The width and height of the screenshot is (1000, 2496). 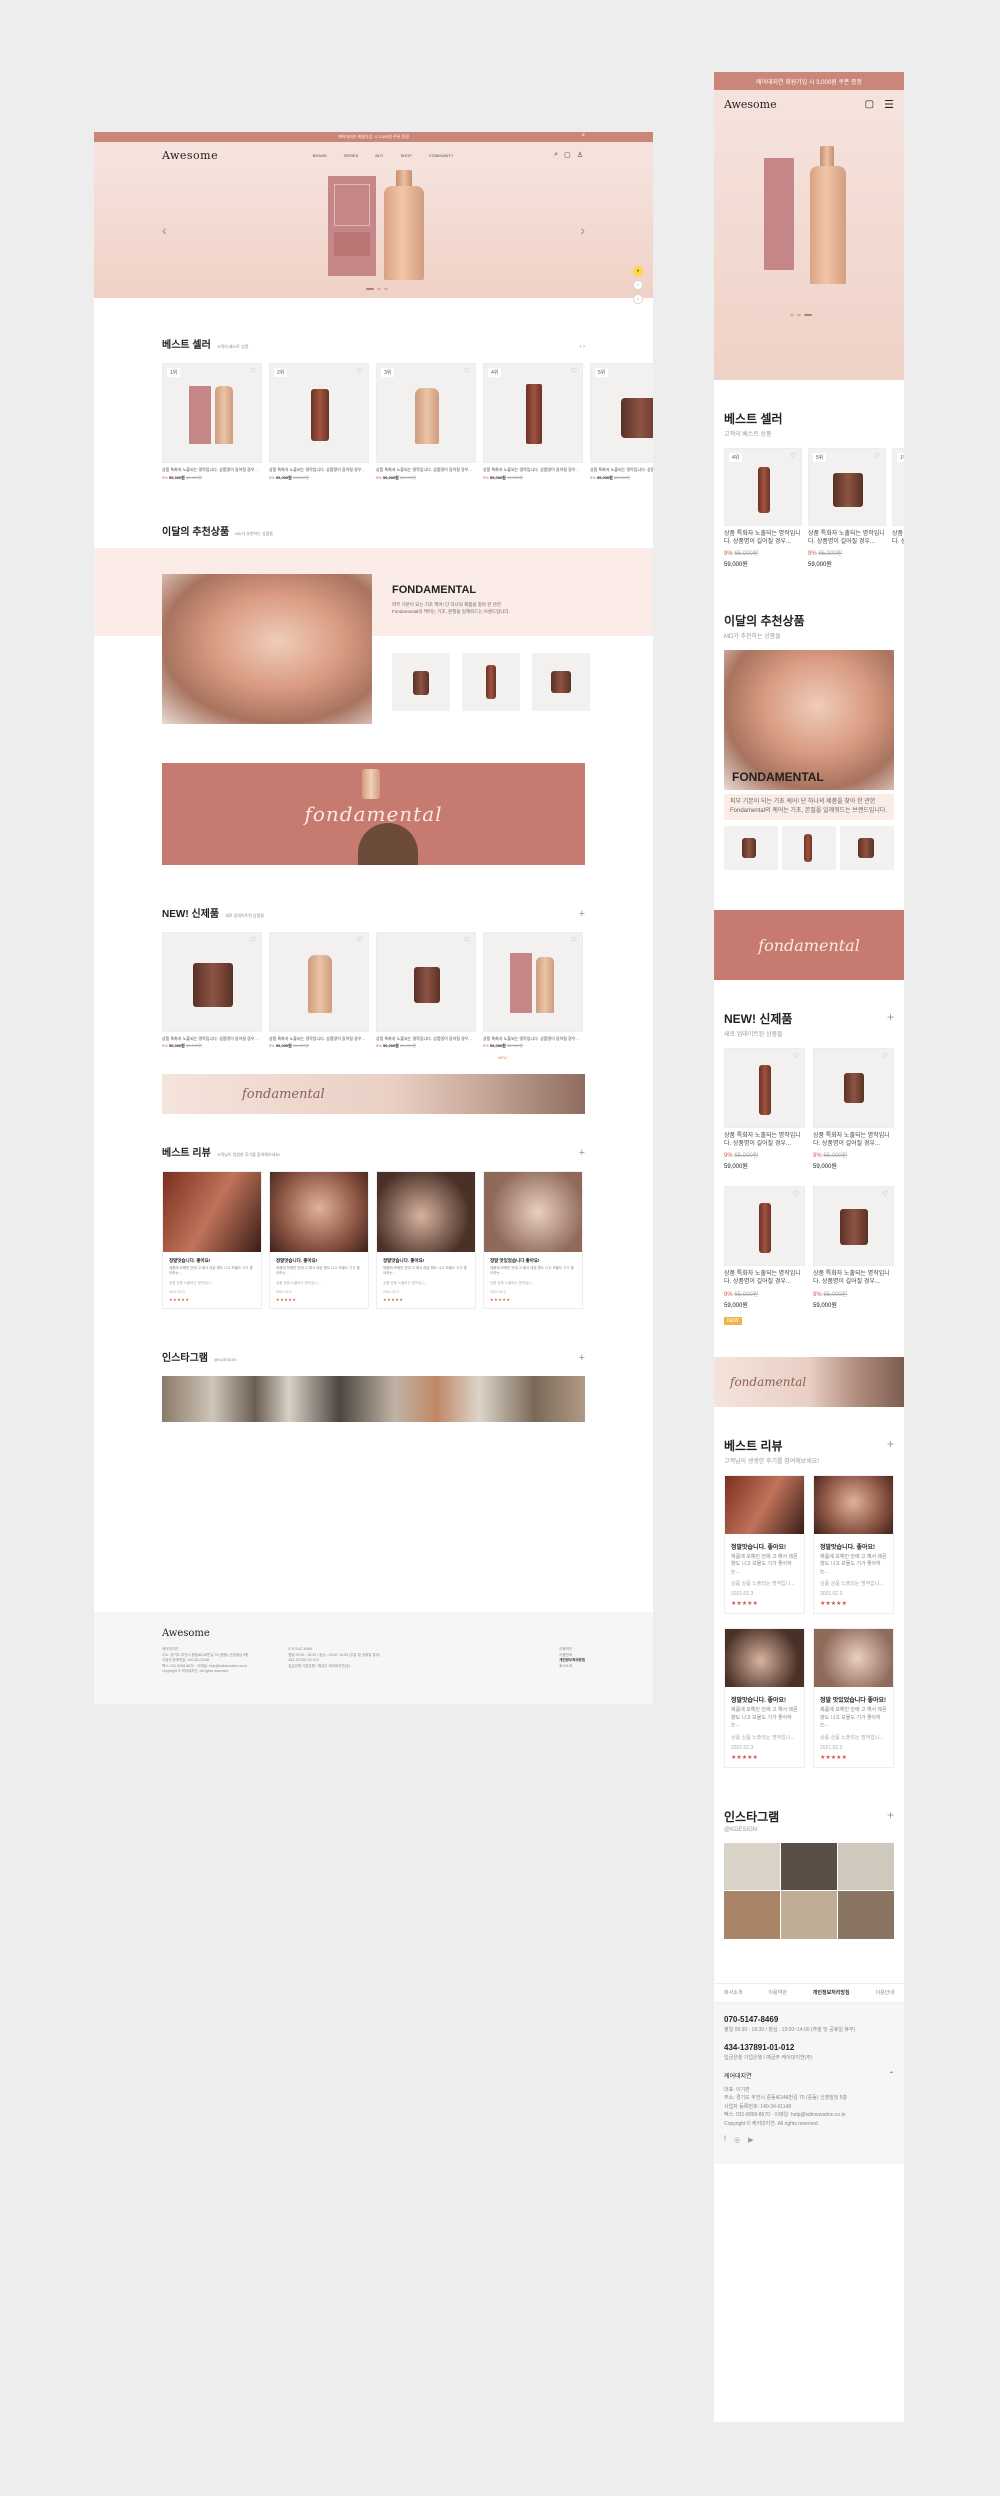 What do you see at coordinates (809, 1024) in the screenshot?
I see `new-products-section: NEW! 신제품 새로 업데이트된 상품들 +` at bounding box center [809, 1024].